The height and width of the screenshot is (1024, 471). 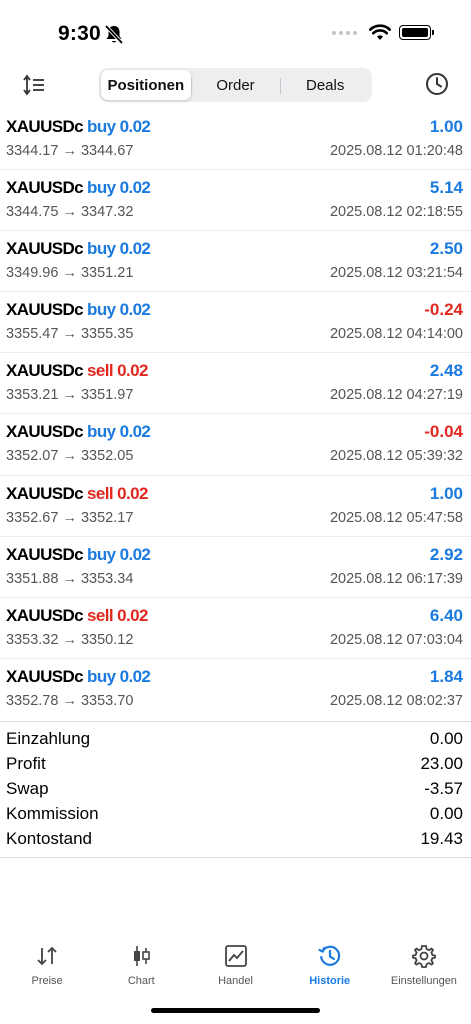 I want to click on trade-profit: 1.84, so click(x=446, y=676).